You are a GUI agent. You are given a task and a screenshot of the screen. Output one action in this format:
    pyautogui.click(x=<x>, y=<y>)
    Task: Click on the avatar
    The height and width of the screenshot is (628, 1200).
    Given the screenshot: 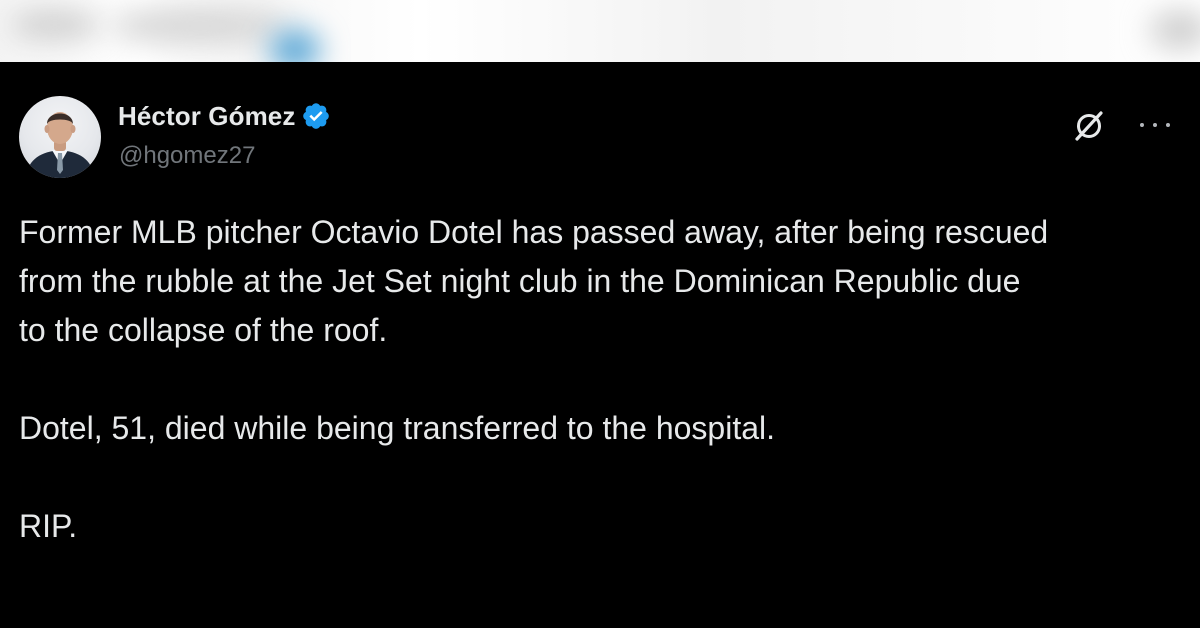 What is the action you would take?
    pyautogui.click(x=60, y=137)
    